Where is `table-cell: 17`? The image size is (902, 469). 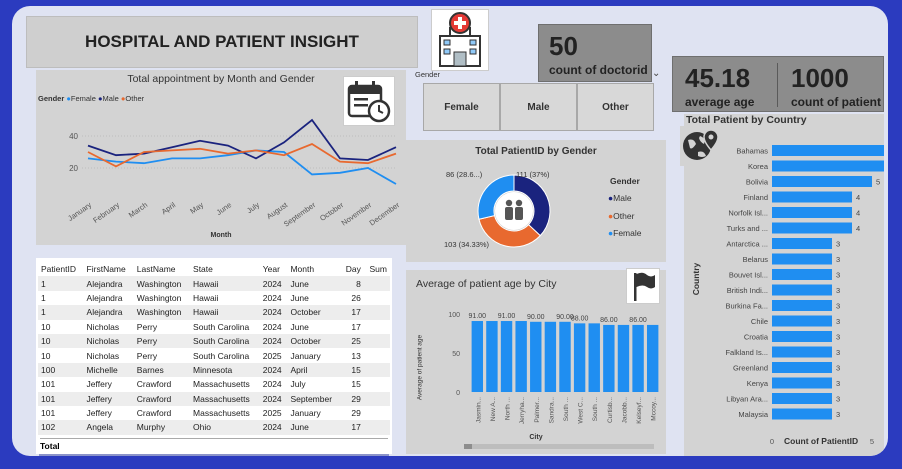 table-cell: 17 is located at coordinates (352, 312).